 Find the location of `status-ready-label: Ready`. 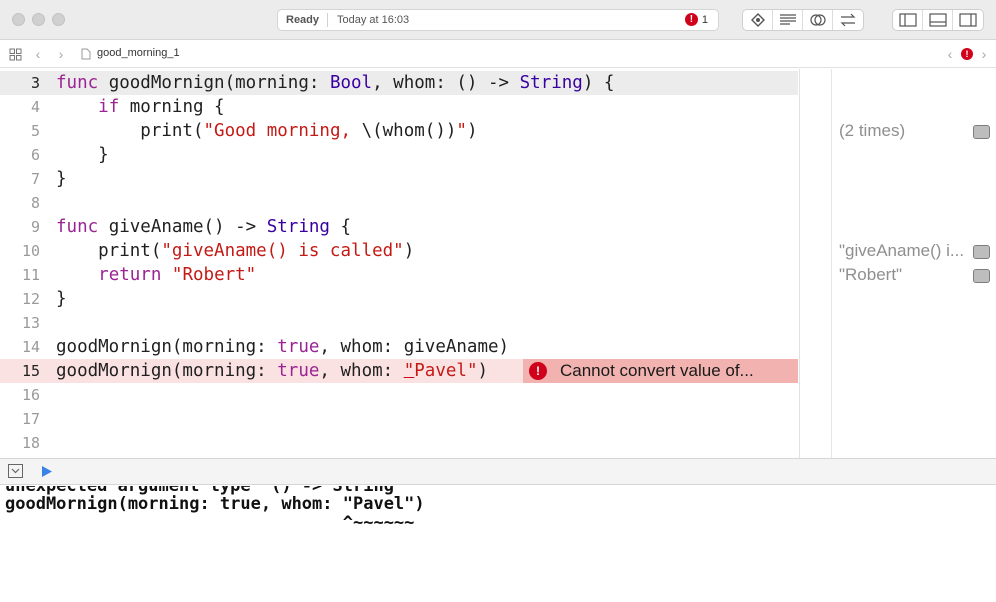

status-ready-label: Ready is located at coordinates (303, 20).